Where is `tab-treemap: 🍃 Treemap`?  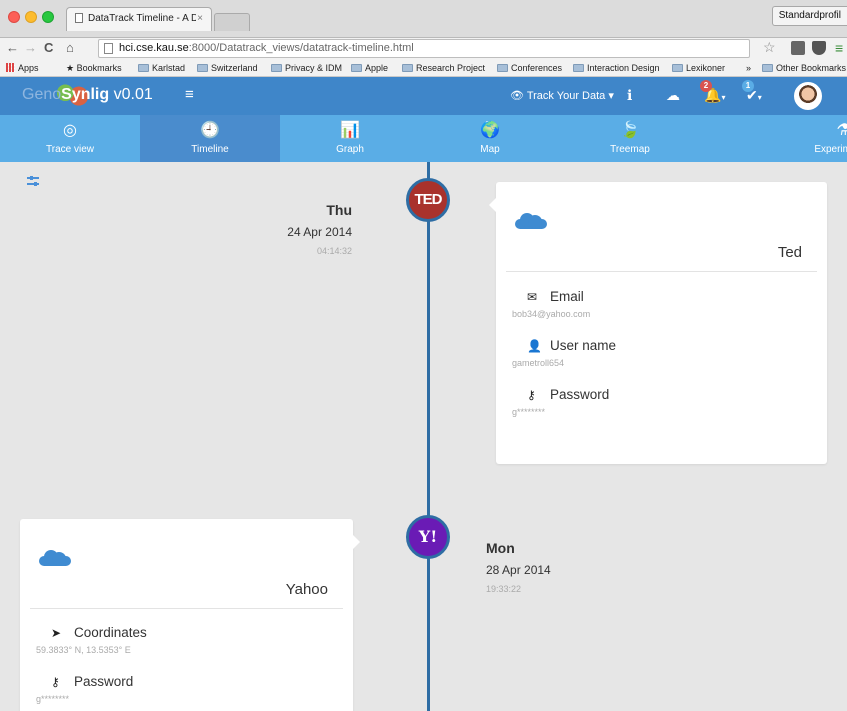 tab-treemap: 🍃 Treemap is located at coordinates (630, 138).